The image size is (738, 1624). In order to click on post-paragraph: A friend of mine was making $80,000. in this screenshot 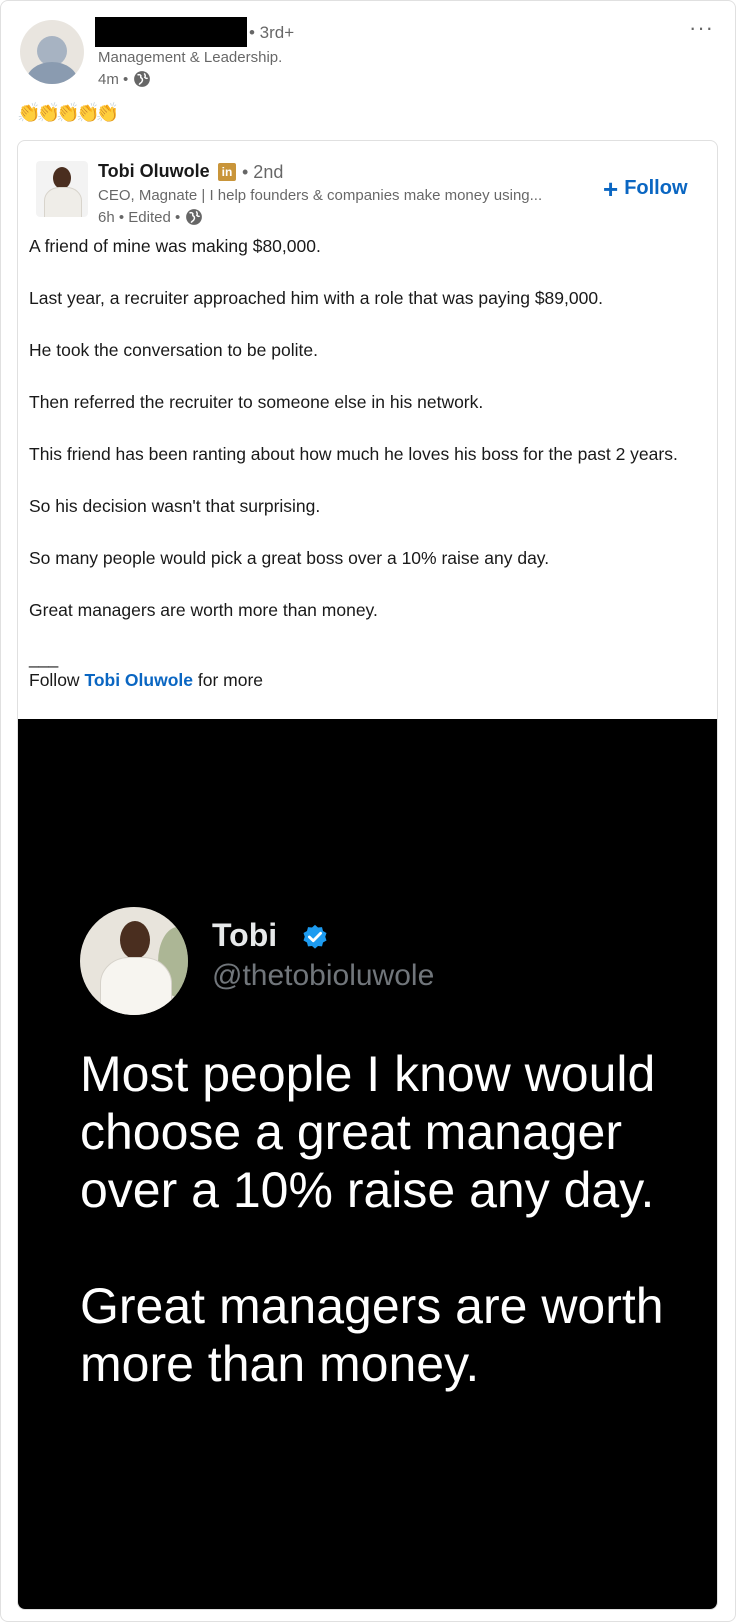, I will do `click(175, 246)`.